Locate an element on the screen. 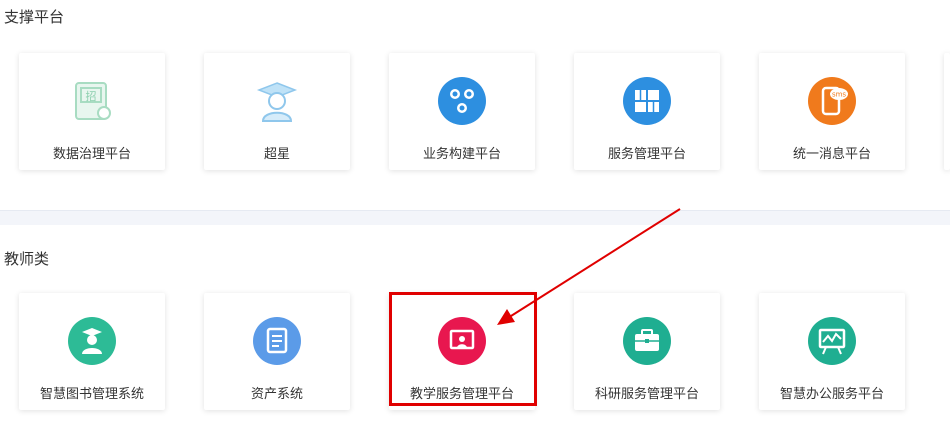 Image resolution: width=950 pixels, height=435 pixels. section-title-teacher: 教师类 is located at coordinates (27, 259).